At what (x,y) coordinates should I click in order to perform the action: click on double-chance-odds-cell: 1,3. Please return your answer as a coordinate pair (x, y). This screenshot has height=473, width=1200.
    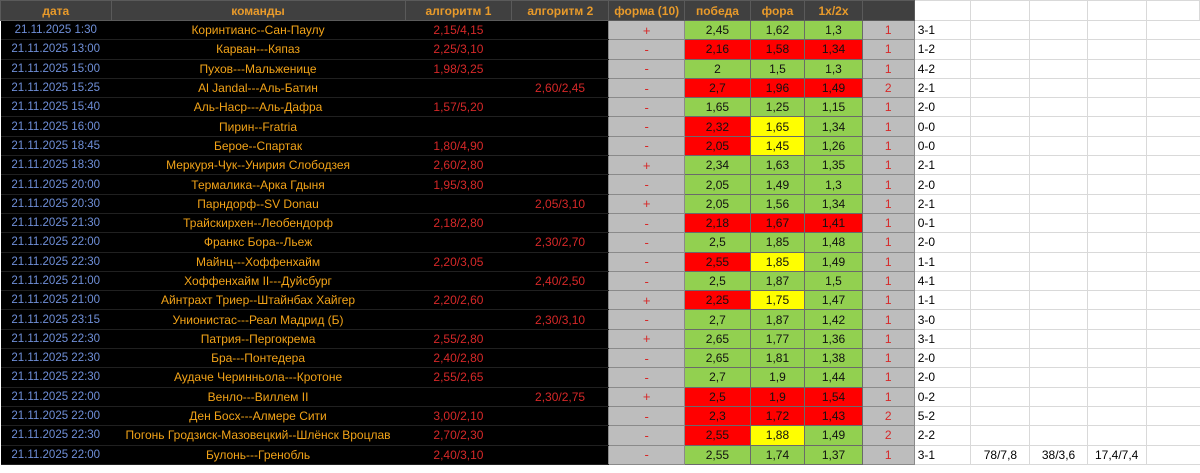
    Looking at the image, I should click on (833, 30).